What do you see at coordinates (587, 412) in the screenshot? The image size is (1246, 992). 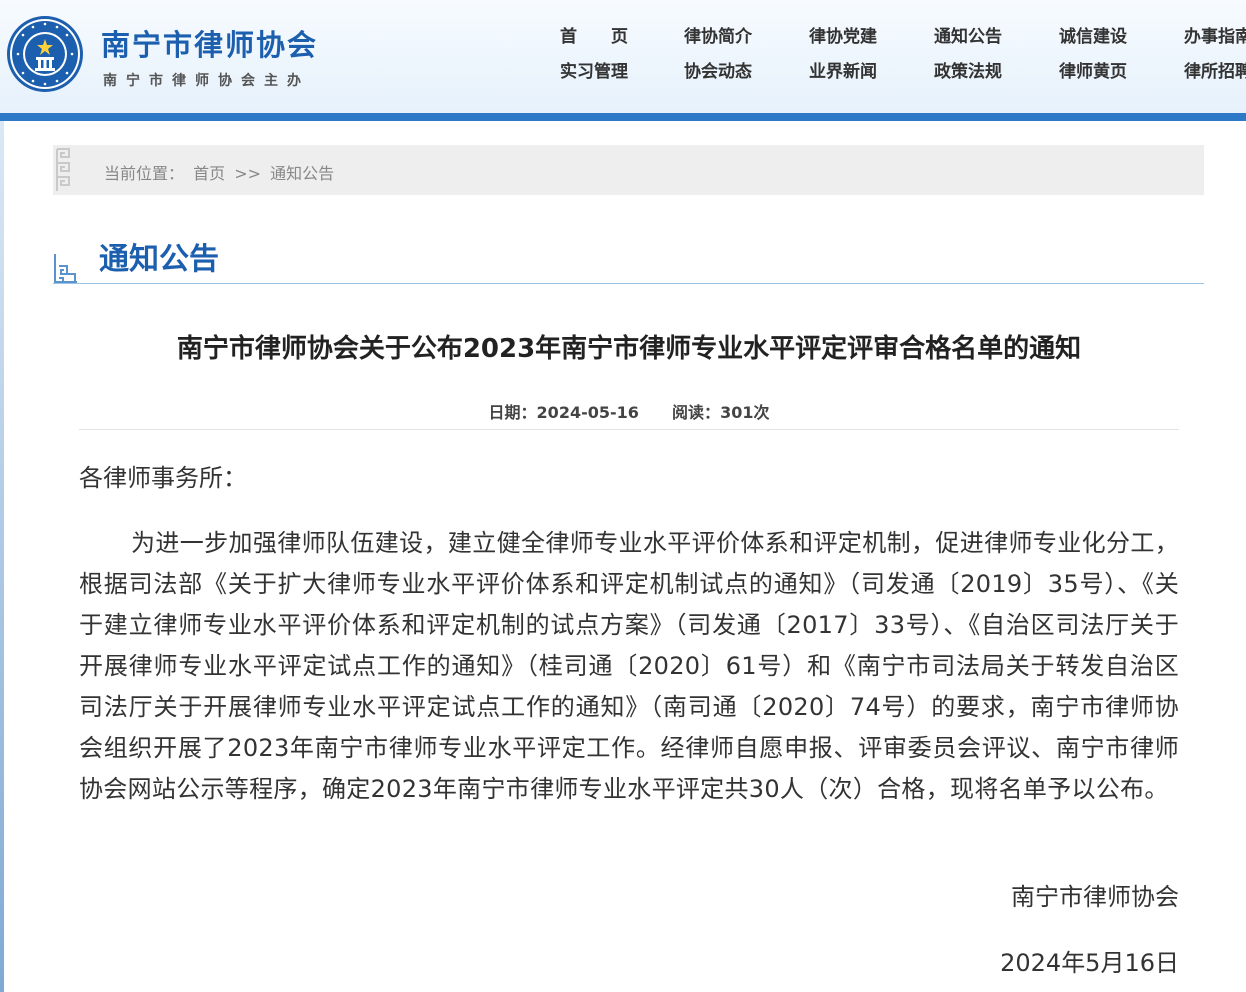 I see `publish-date: 2024-05-16` at bounding box center [587, 412].